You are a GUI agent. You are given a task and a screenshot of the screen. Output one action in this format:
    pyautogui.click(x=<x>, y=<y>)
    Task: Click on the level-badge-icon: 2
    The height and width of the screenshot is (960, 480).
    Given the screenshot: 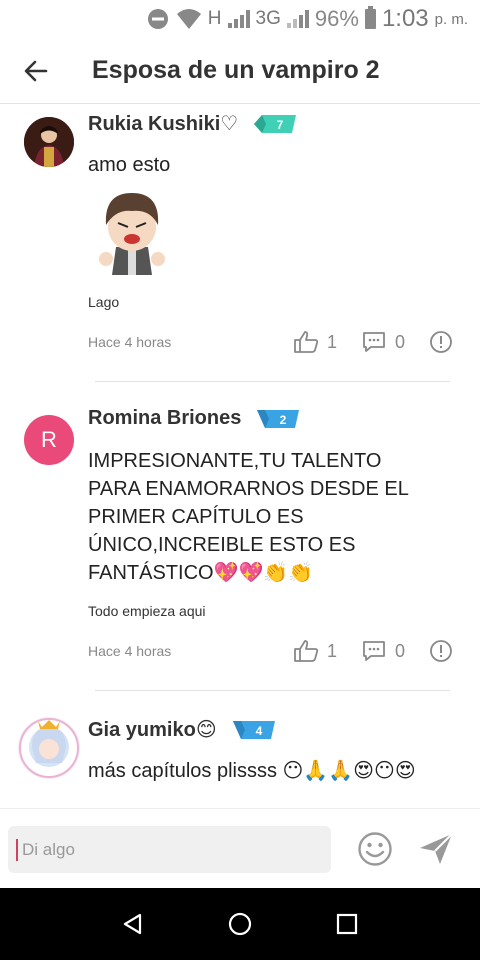 What is the action you would take?
    pyautogui.click(x=278, y=418)
    